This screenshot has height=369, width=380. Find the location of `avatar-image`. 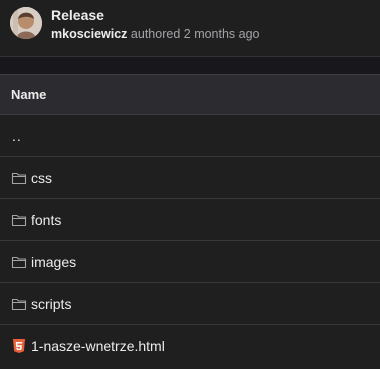

avatar-image is located at coordinates (26, 23).